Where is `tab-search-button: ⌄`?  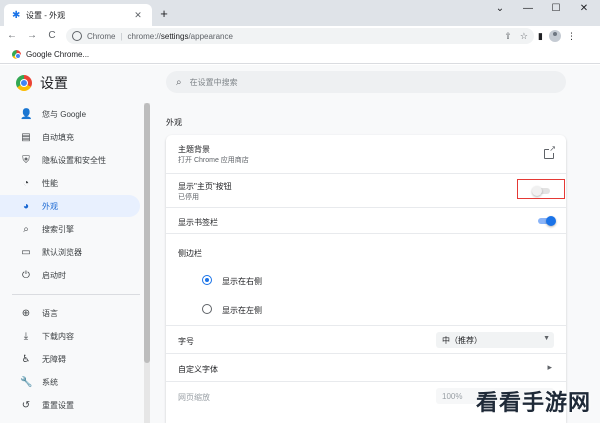
tab-search-button: ⌄ is located at coordinates (500, 9).